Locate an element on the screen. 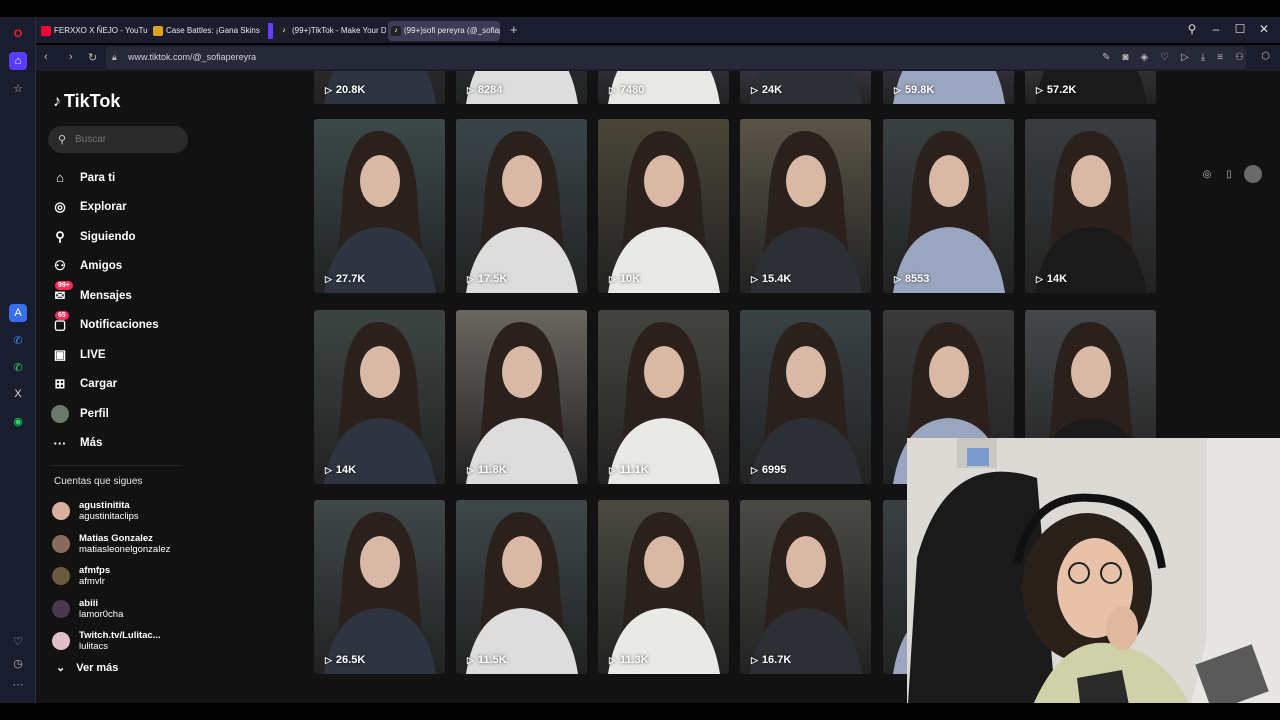  phone-icon: ▯ is located at coordinates (1229, 174).